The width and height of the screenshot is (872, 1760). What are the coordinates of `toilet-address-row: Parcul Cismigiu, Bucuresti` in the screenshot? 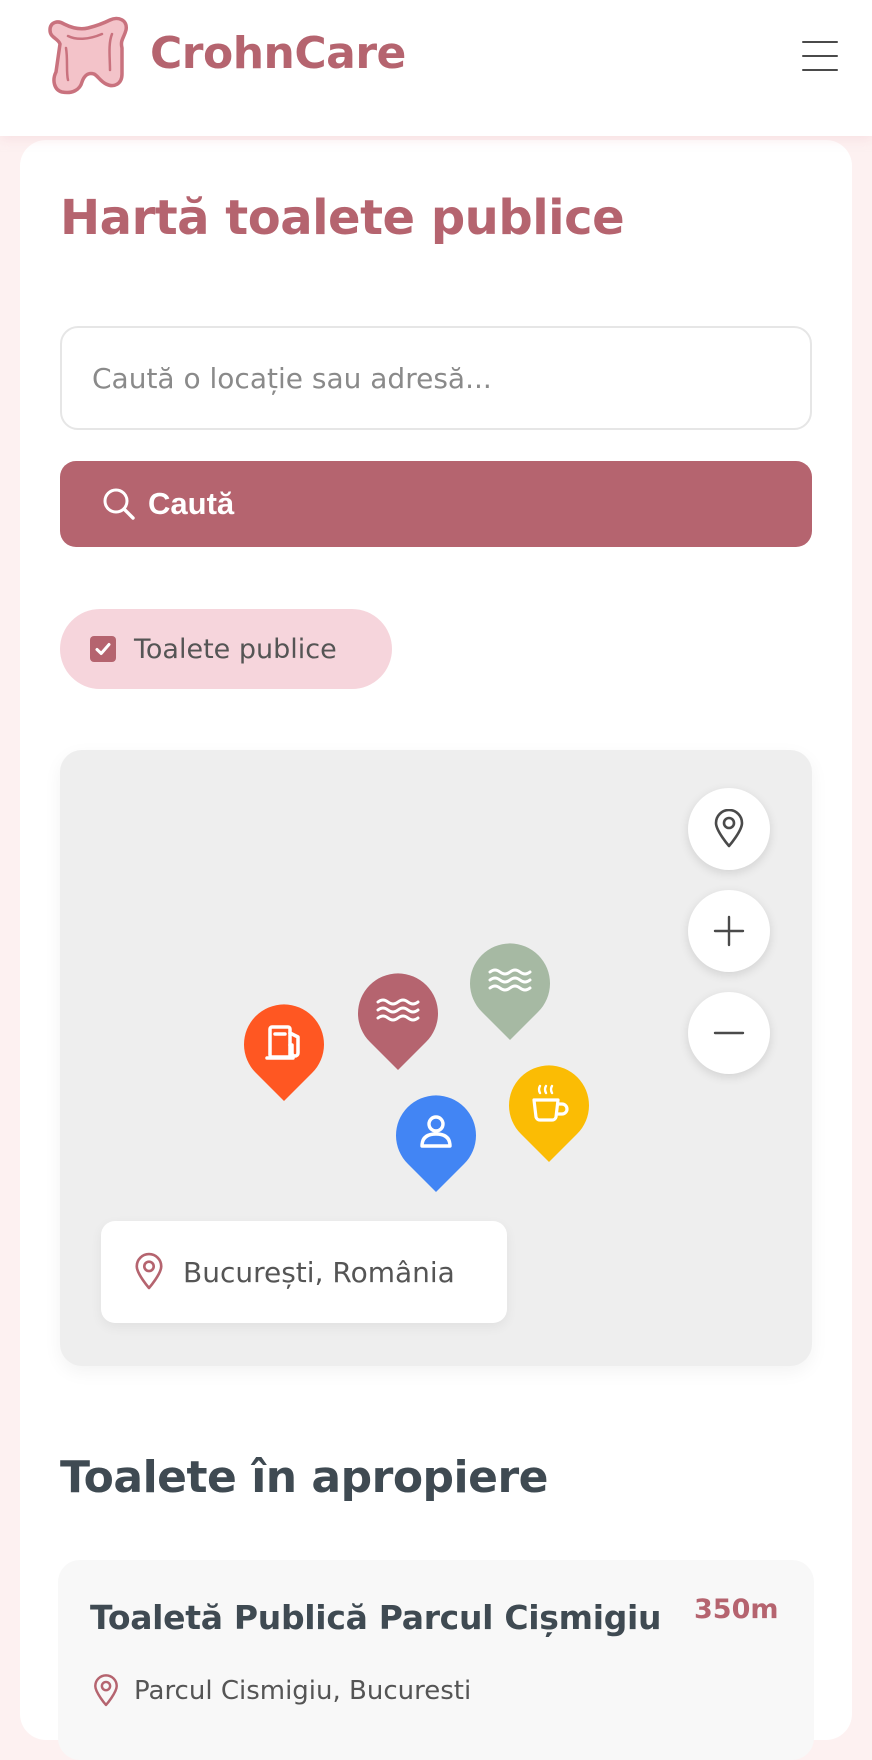 It's located at (281, 1691).